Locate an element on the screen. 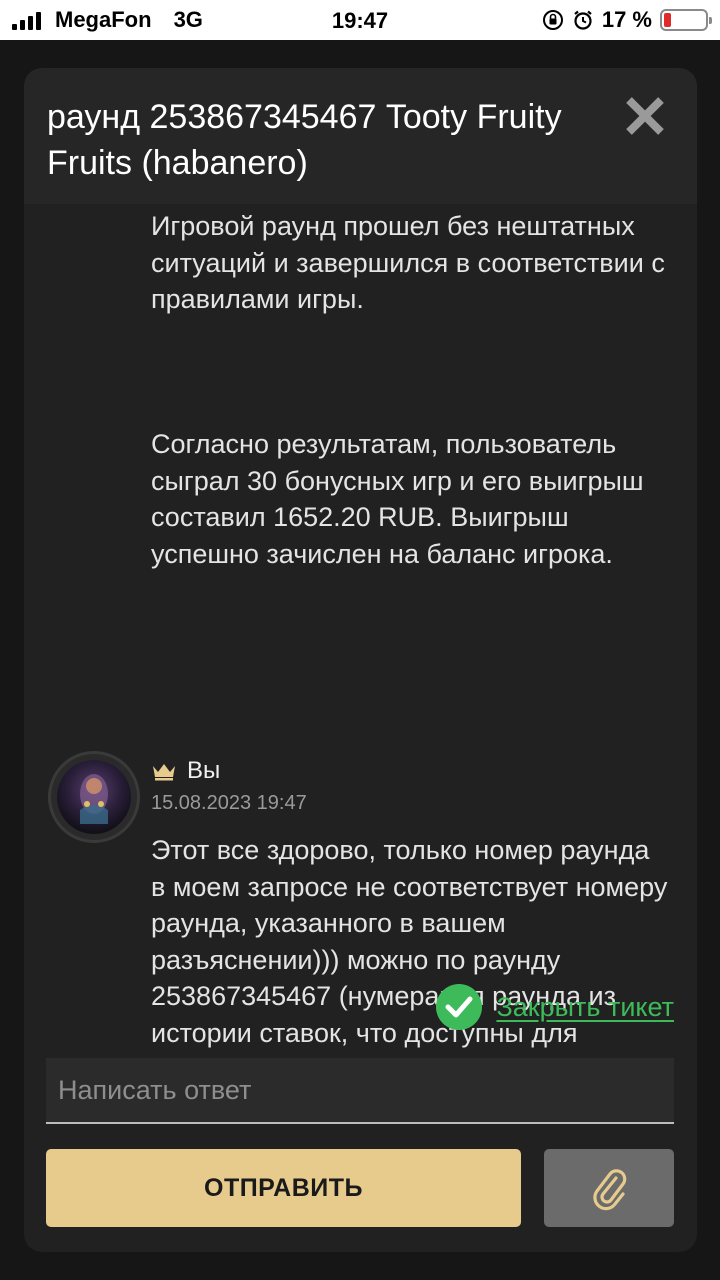  status-bar-left: MegaFon 3G is located at coordinates (107, 20).